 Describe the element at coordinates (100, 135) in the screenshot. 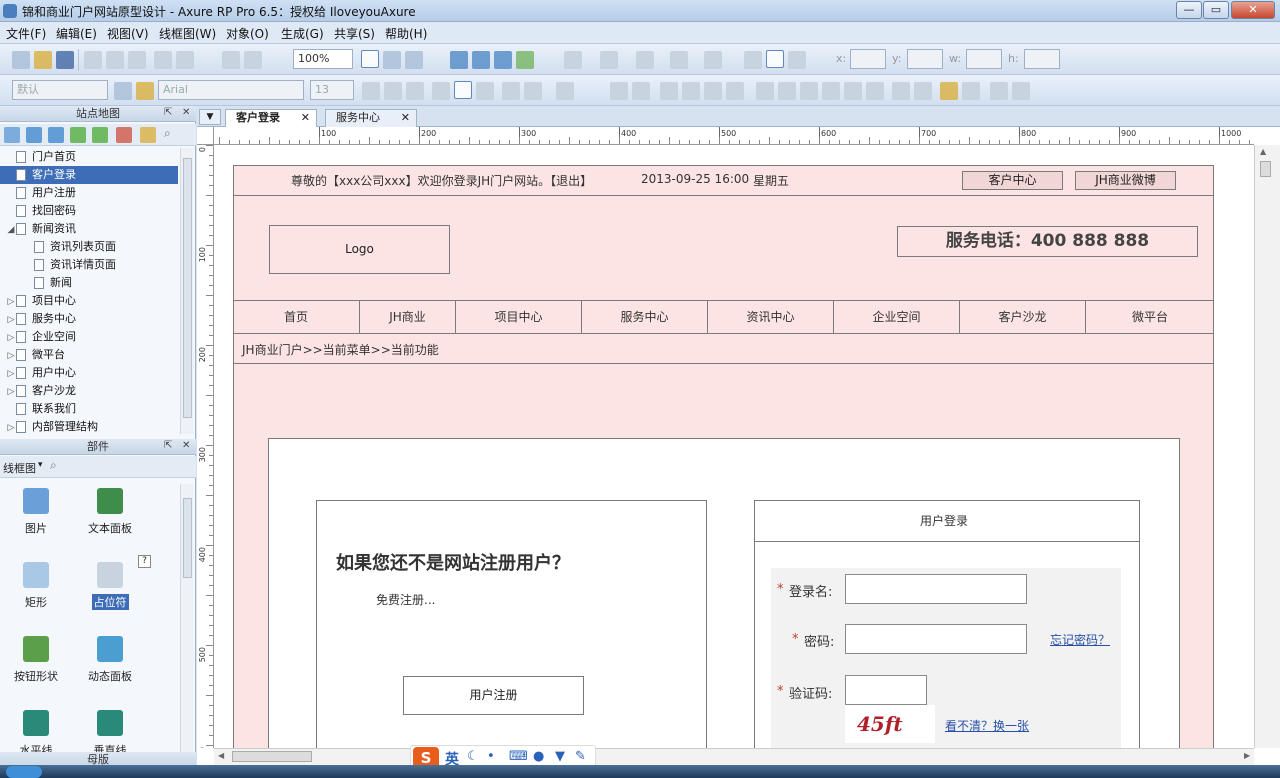

I see `outdent-icon` at that location.